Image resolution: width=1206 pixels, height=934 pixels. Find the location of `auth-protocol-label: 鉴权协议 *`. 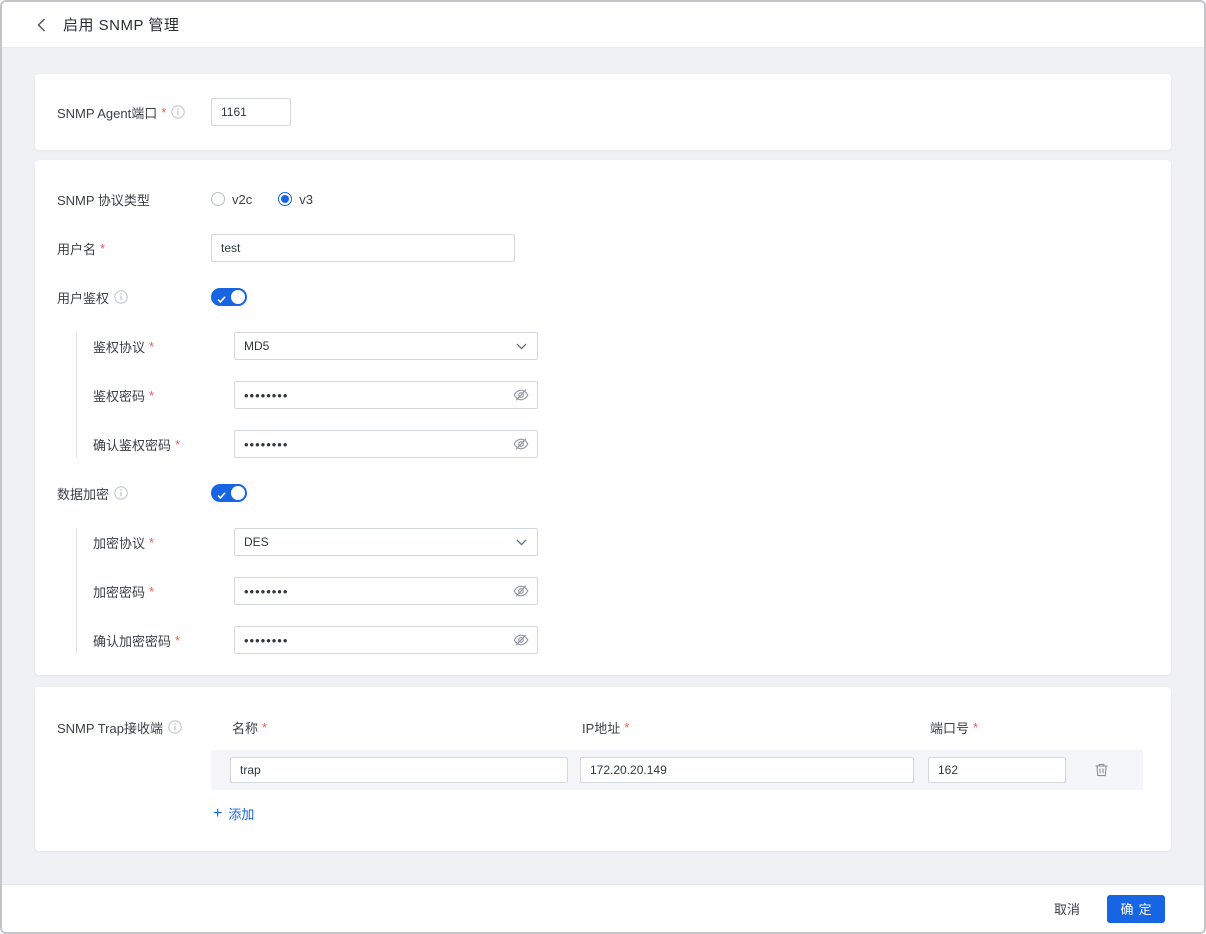

auth-protocol-label: 鉴权协议 * is located at coordinates (124, 346).